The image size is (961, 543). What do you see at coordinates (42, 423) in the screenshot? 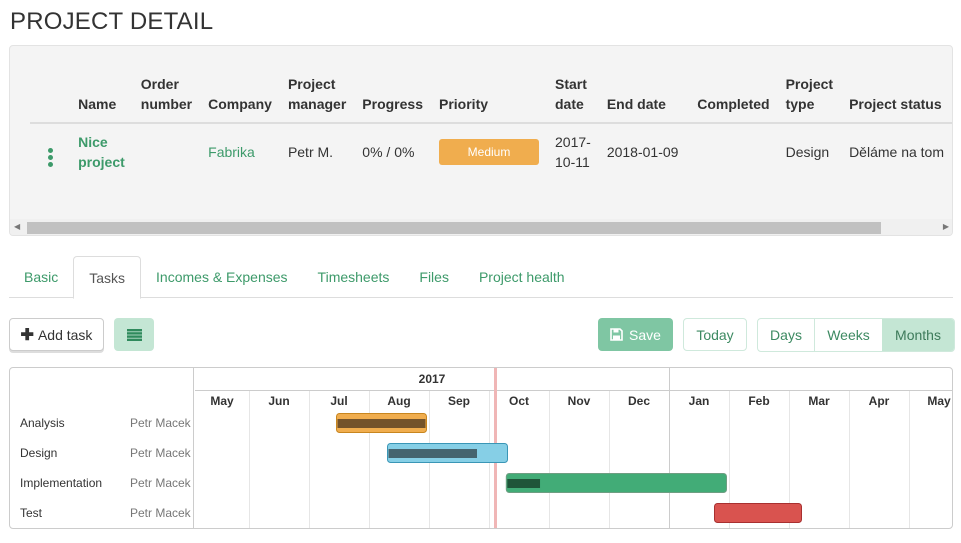
I see `task-name: Analysis` at bounding box center [42, 423].